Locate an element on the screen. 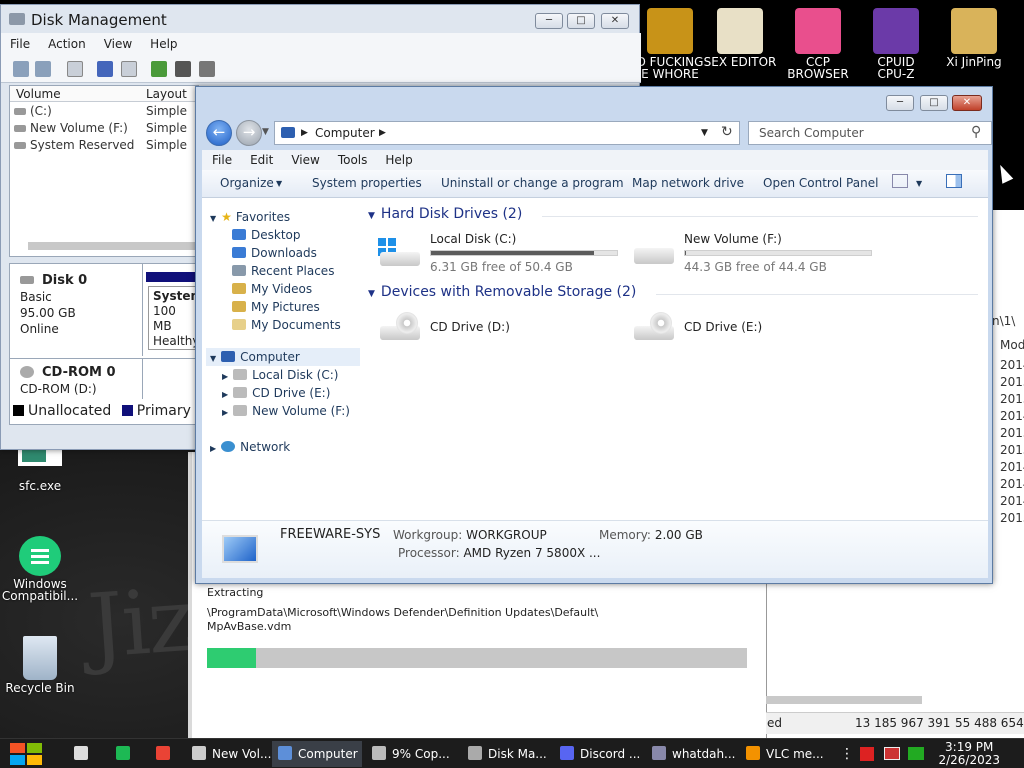  settings-icon is located at coordinates (183, 69).